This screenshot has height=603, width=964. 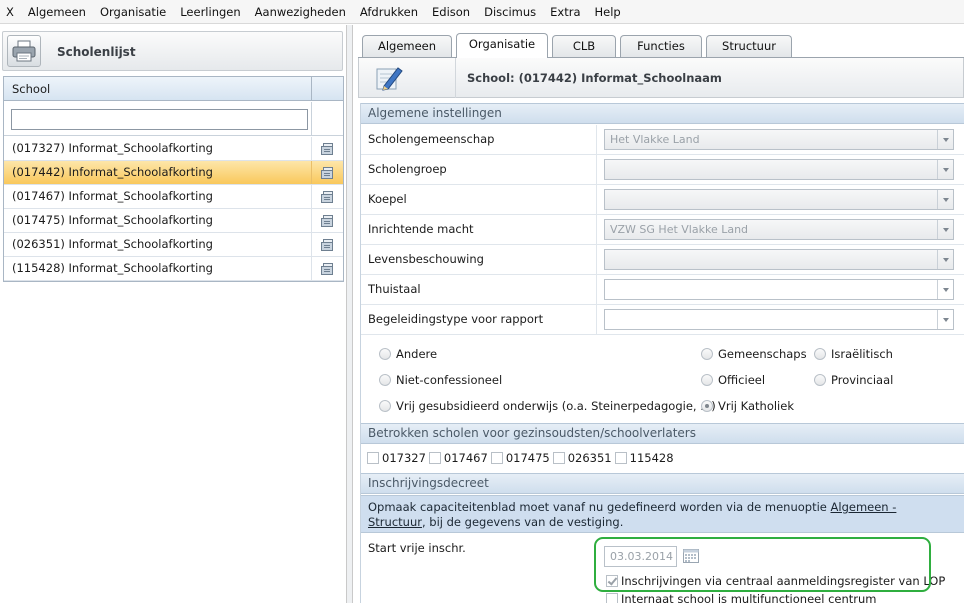 I want to click on radio-vrij-katholiek: Vrij Katholiek, so click(x=747, y=406).